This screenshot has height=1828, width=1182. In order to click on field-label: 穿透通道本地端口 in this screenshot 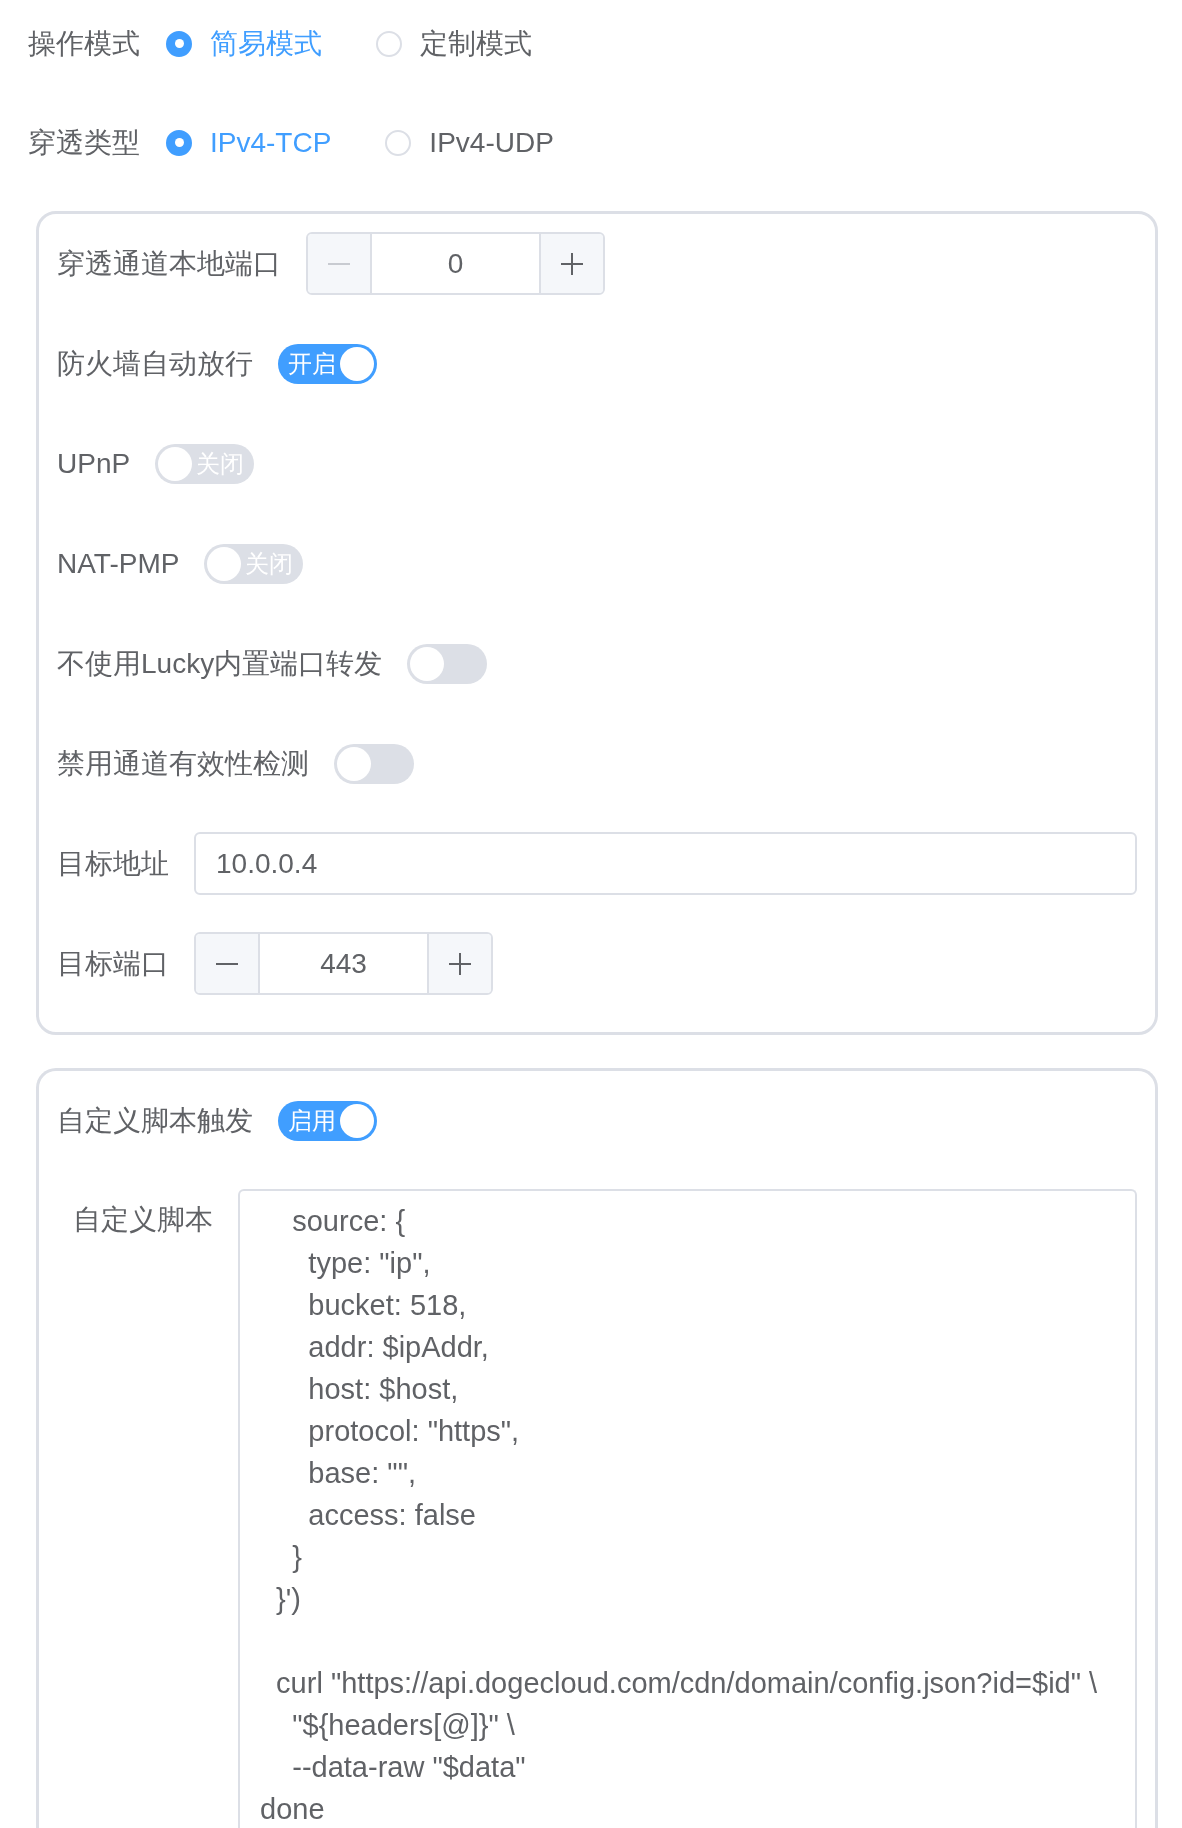, I will do `click(169, 263)`.